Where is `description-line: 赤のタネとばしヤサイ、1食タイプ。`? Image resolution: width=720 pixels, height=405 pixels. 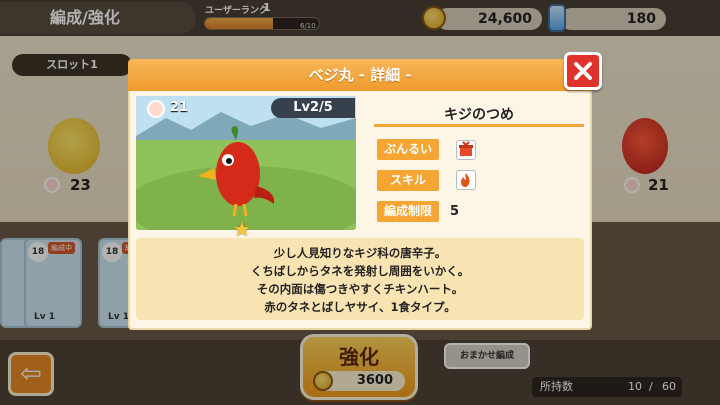
description-line: 赤のタネとばしヤサイ、1食タイプ。 is located at coordinates (360, 307).